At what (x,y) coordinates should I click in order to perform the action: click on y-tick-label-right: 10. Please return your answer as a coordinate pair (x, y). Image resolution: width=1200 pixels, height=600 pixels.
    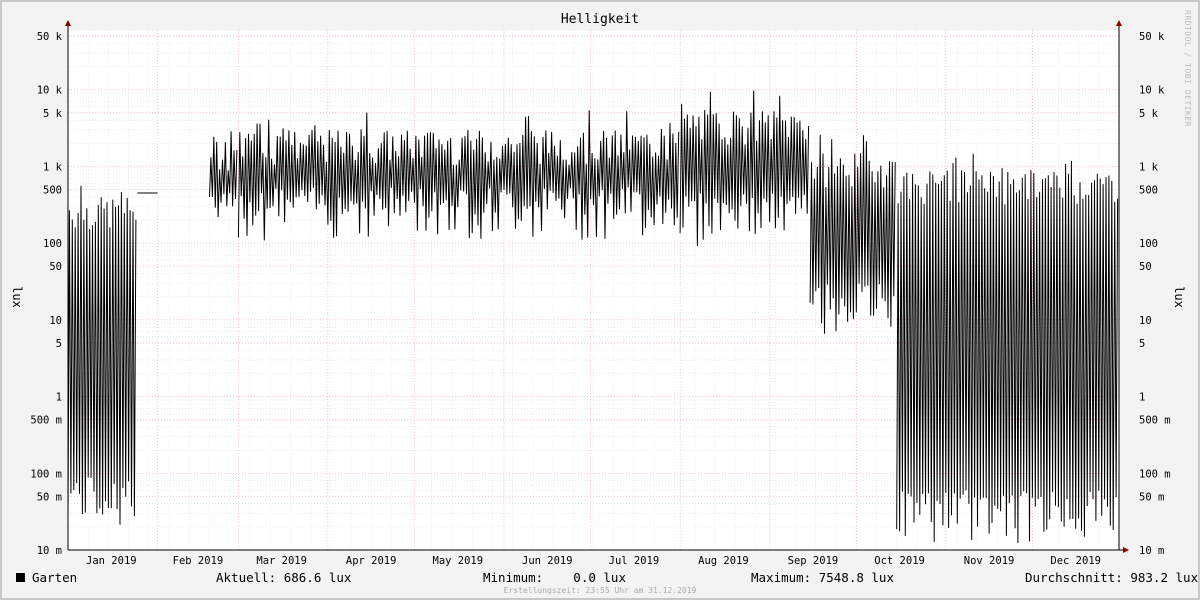
    Looking at the image, I should click on (1145, 321).